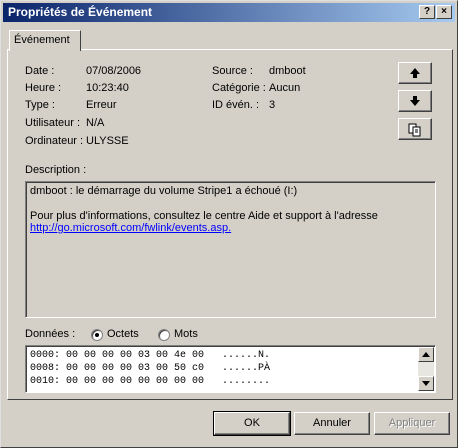 This screenshot has width=458, height=448. I want to click on help-button: ?, so click(427, 12).